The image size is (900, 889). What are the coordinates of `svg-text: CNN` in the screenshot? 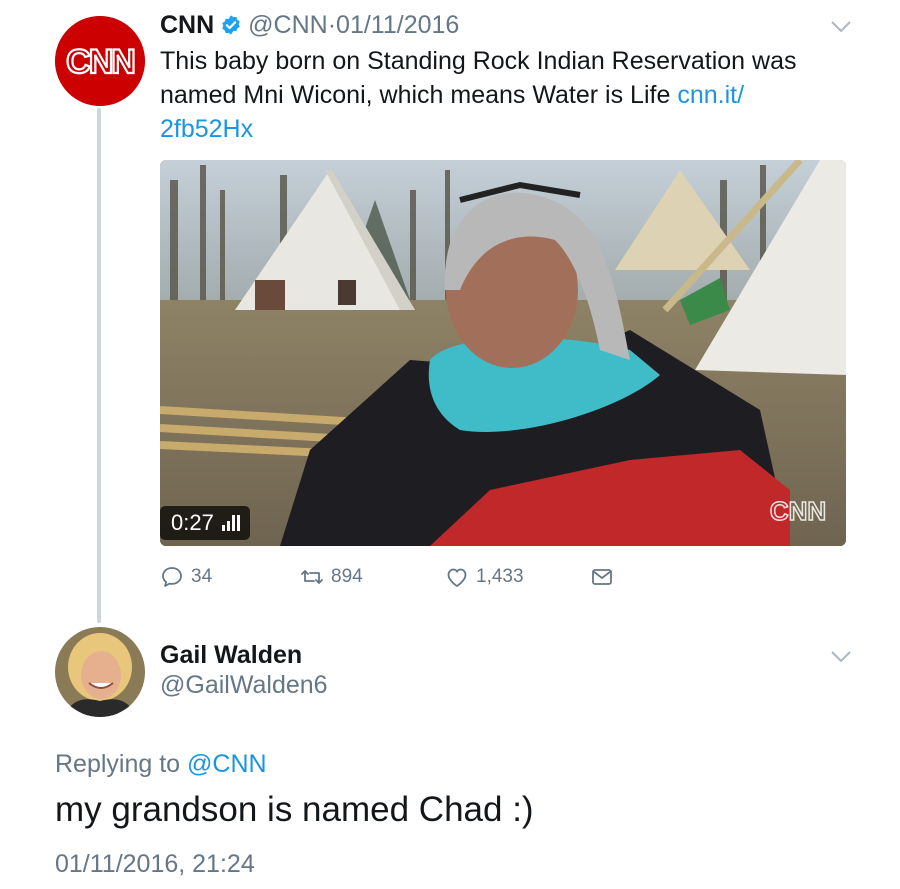 It's located at (100, 62).